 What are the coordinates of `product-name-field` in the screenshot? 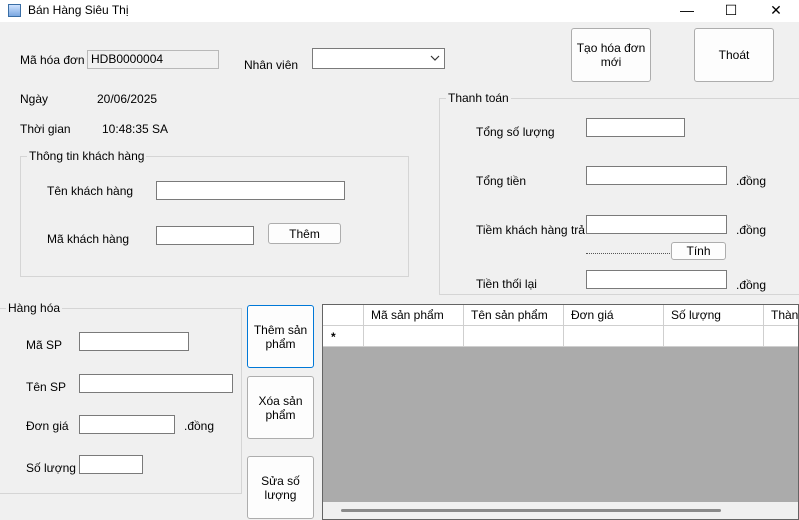 It's located at (156, 383).